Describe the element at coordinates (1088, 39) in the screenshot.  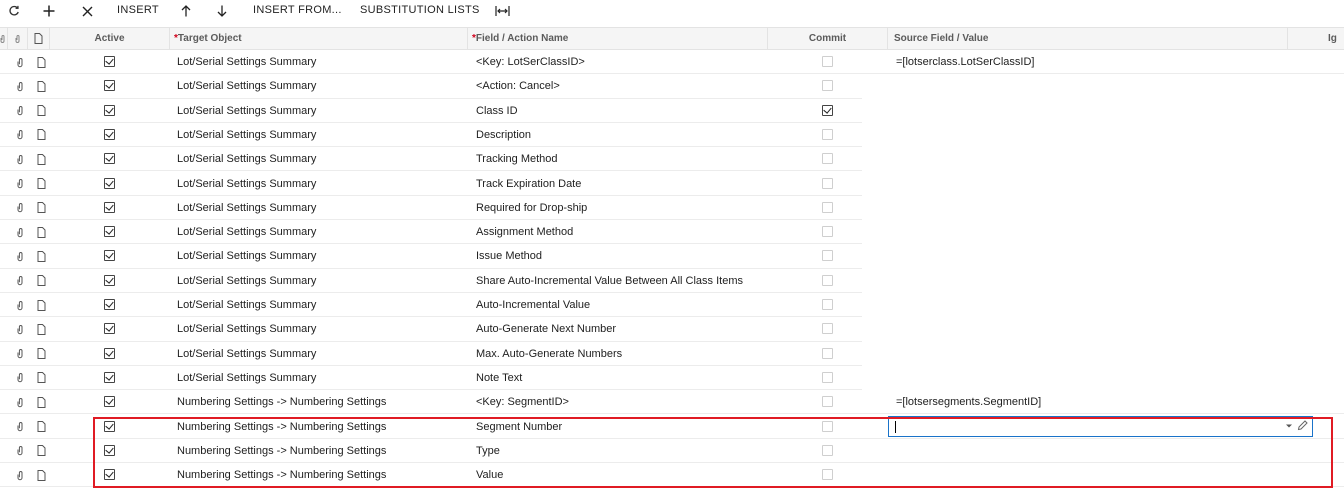
I see `header-source-field-value: Source Field / Value` at that location.